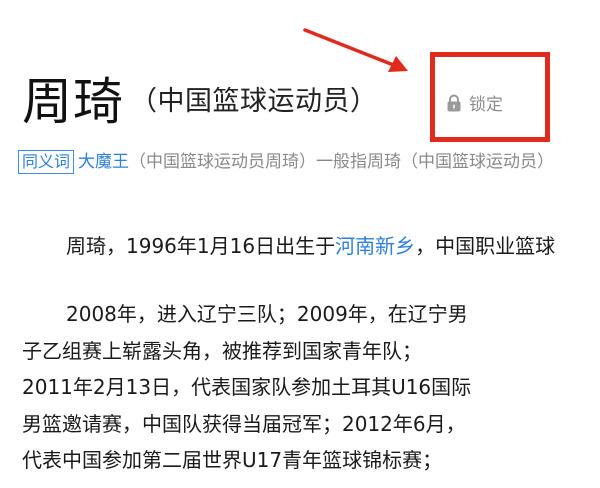 The width and height of the screenshot is (600, 488). Describe the element at coordinates (103, 162) in the screenshot. I see `synonym-link: 大魔王` at that location.